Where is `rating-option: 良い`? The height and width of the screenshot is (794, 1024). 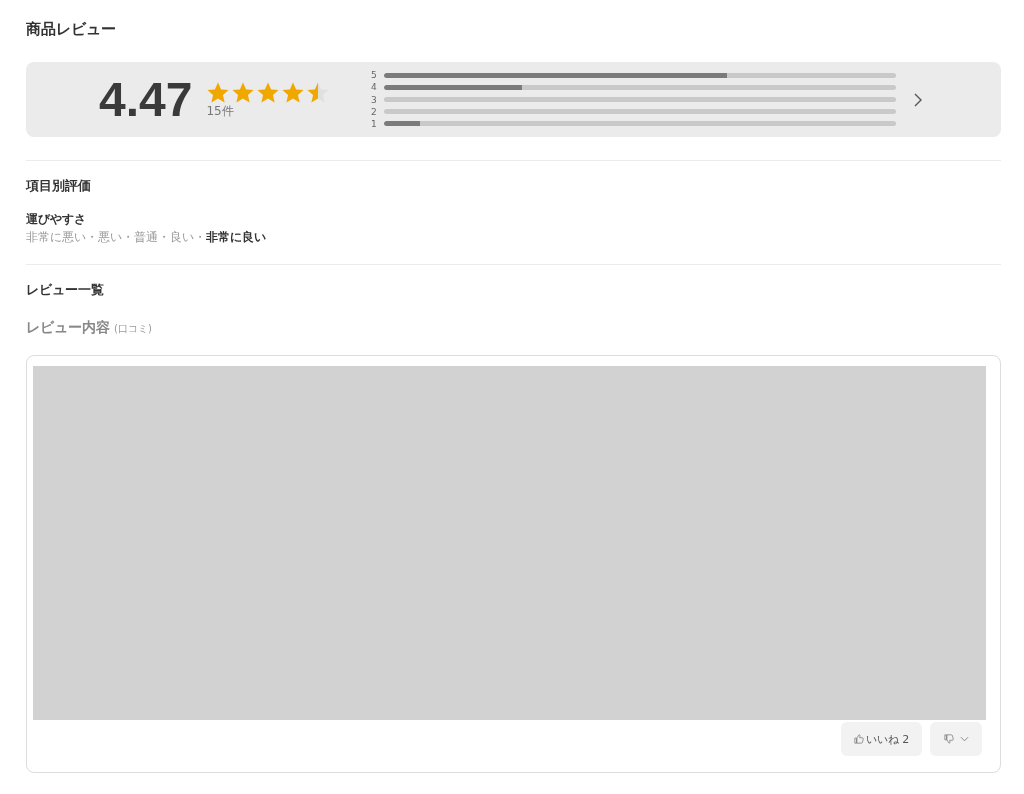 rating-option: 良い is located at coordinates (182, 237).